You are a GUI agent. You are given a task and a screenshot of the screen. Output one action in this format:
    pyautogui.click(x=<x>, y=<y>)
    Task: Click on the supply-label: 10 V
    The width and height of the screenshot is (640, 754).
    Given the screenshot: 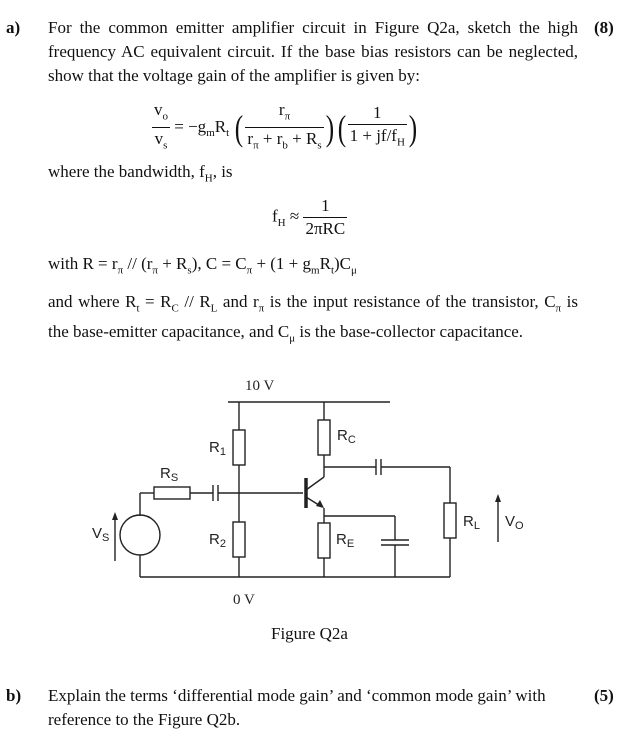 What is the action you would take?
    pyautogui.click(x=259, y=386)
    